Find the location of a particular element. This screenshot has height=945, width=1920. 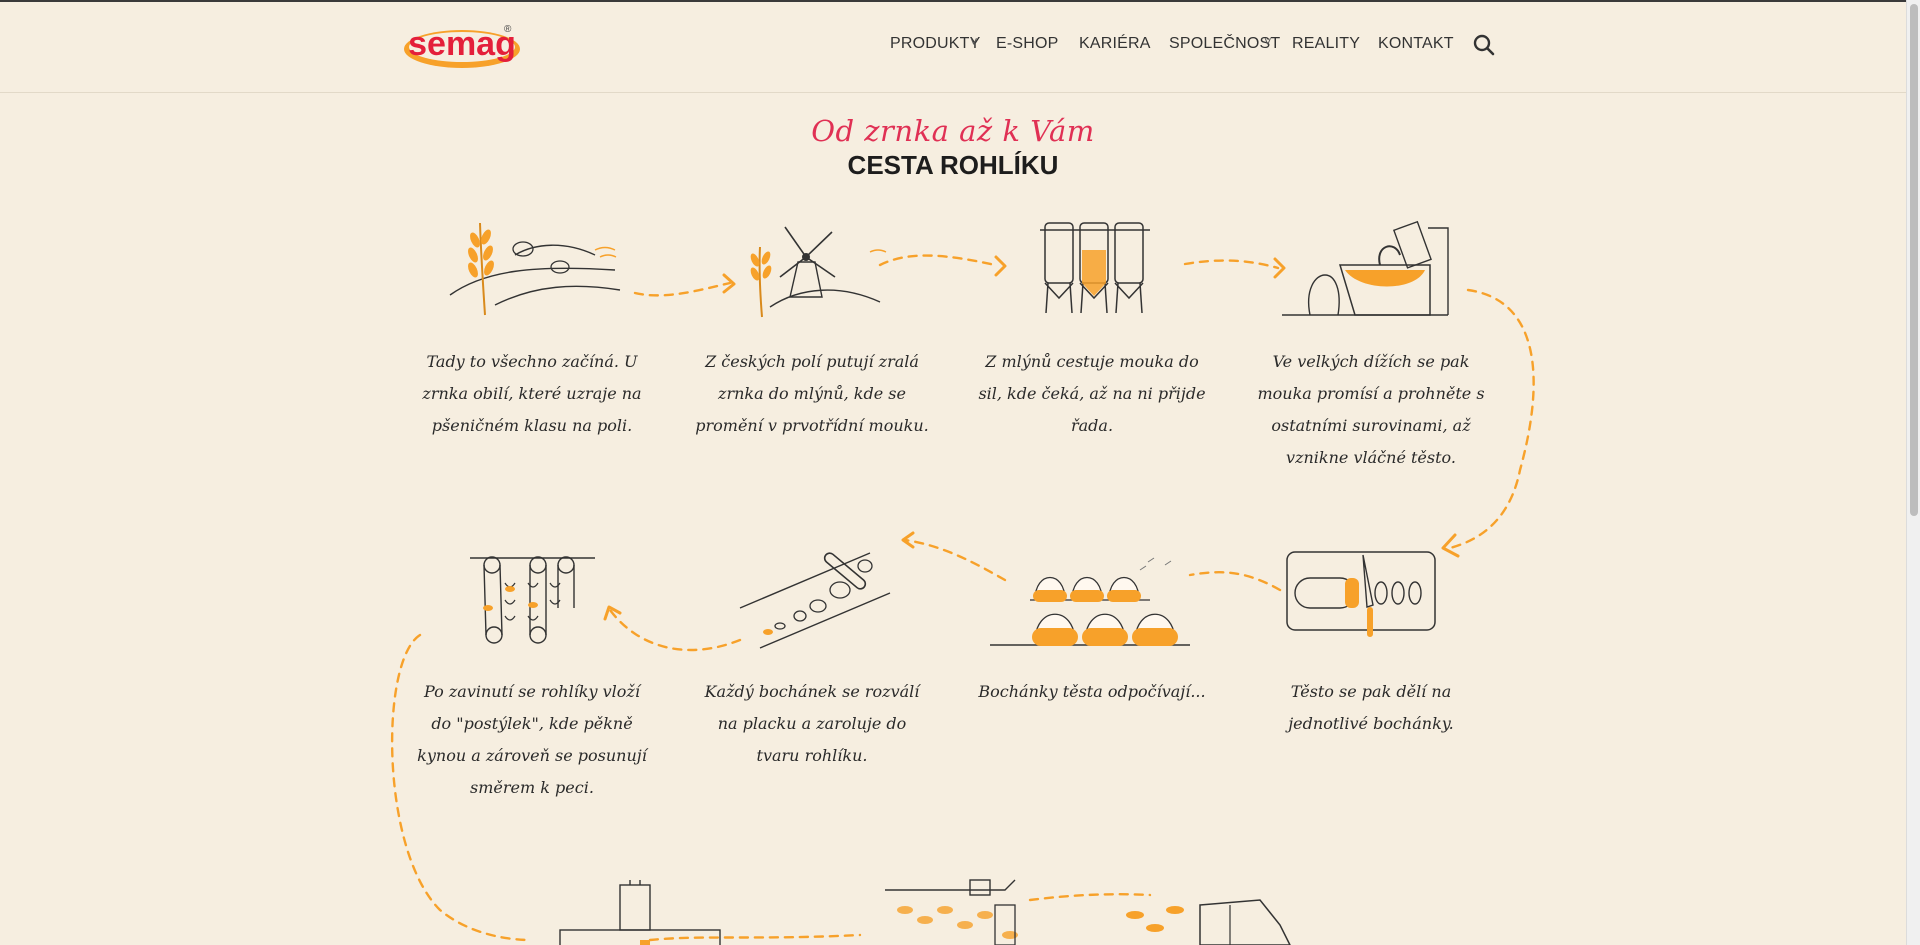

scrollbar-thumb is located at coordinates (1914, 260).